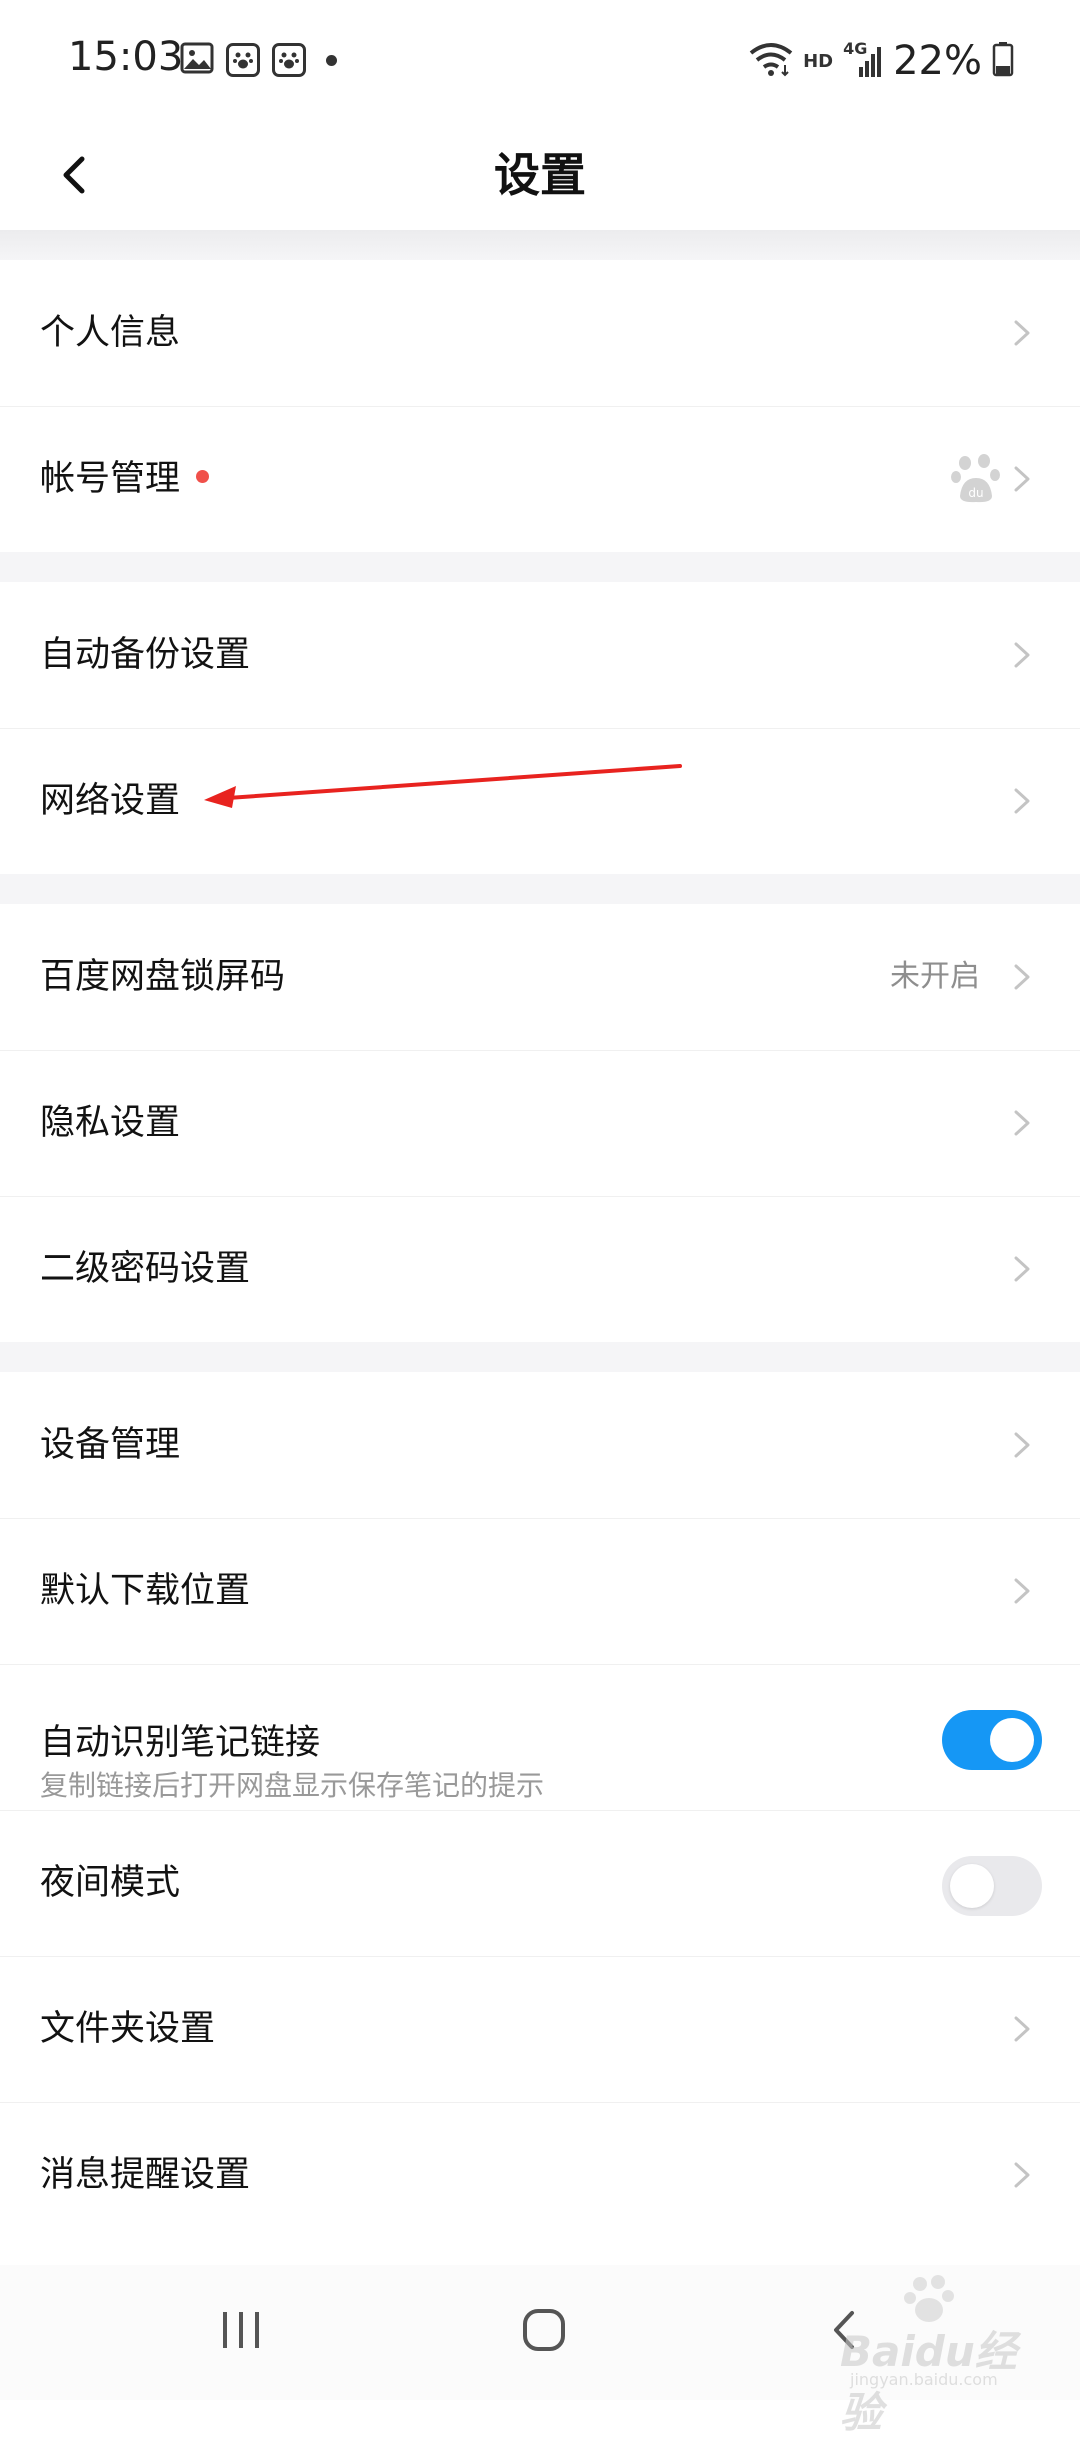  What do you see at coordinates (292, 1785) in the screenshot?
I see `settings-item-description: 复制链接后打开网盘显示保存笔记的提示` at bounding box center [292, 1785].